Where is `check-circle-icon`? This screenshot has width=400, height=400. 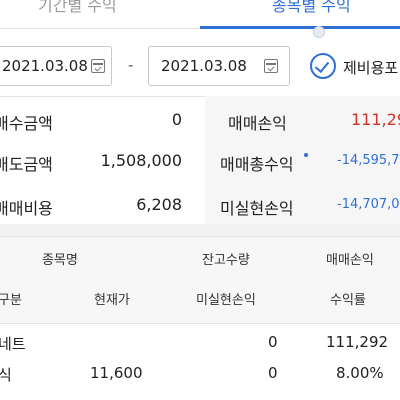
check-circle-icon is located at coordinates (323, 66).